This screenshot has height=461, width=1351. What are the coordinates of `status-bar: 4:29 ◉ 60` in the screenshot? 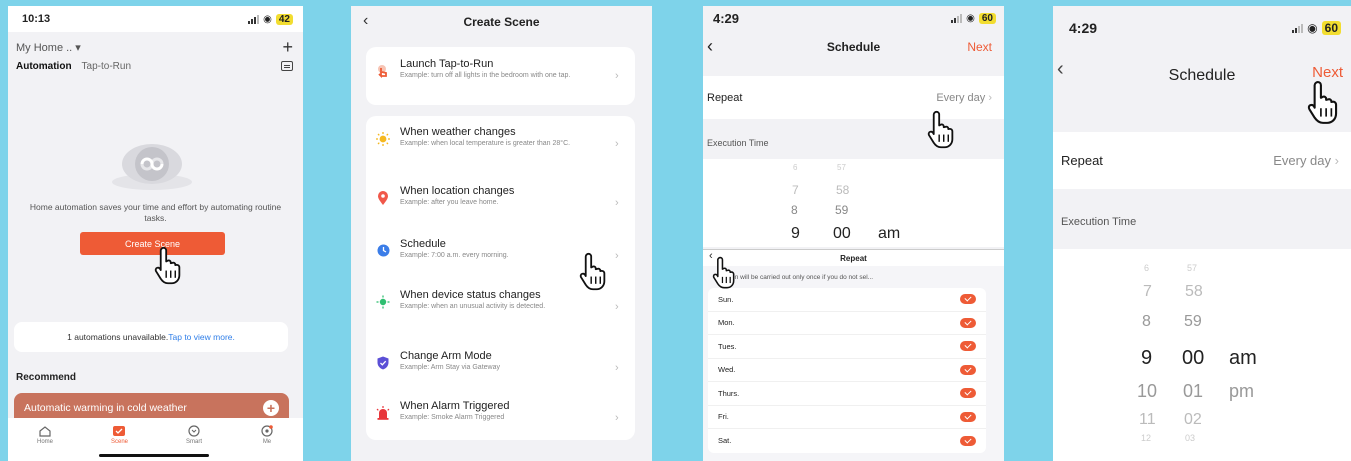 It's located at (853, 18).